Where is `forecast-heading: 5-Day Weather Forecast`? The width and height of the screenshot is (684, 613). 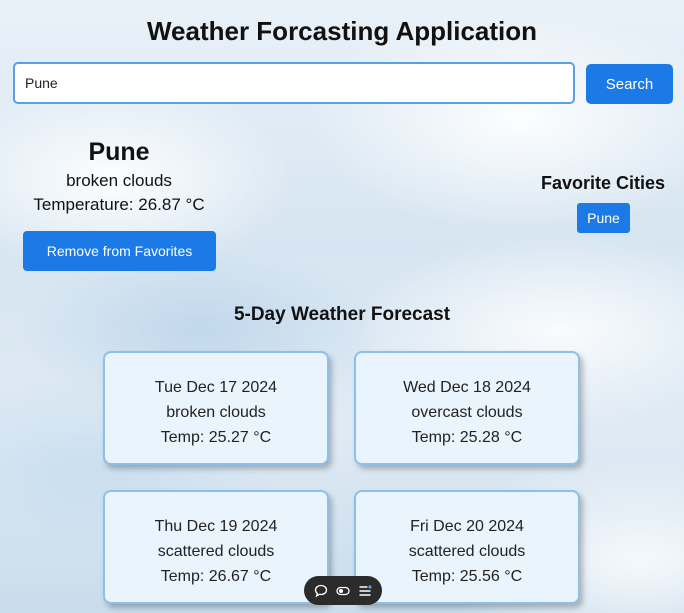
forecast-heading: 5-Day Weather Forecast is located at coordinates (342, 314).